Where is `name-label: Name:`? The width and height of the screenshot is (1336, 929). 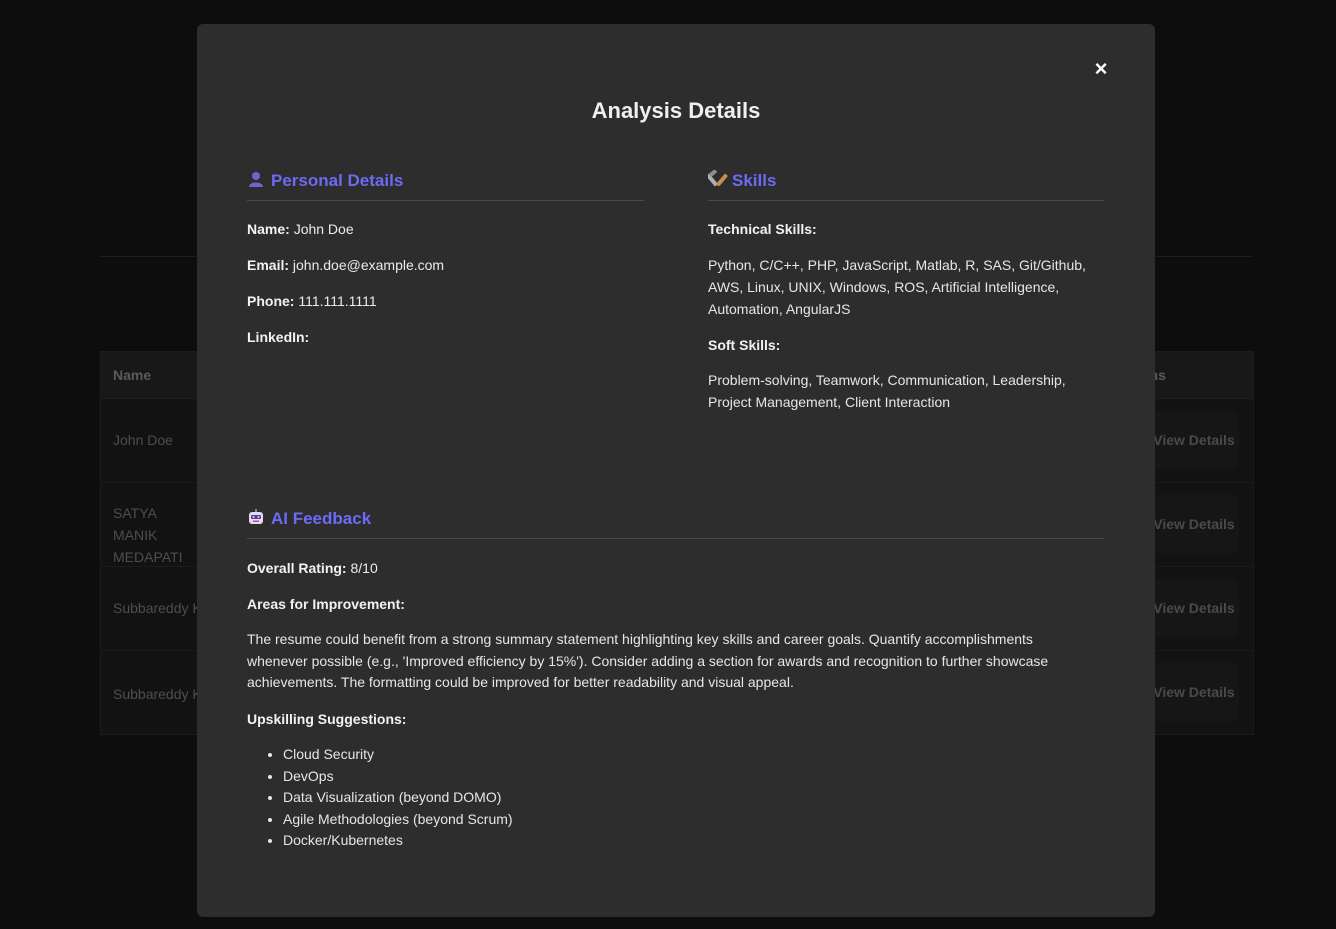 name-label: Name: is located at coordinates (268, 229).